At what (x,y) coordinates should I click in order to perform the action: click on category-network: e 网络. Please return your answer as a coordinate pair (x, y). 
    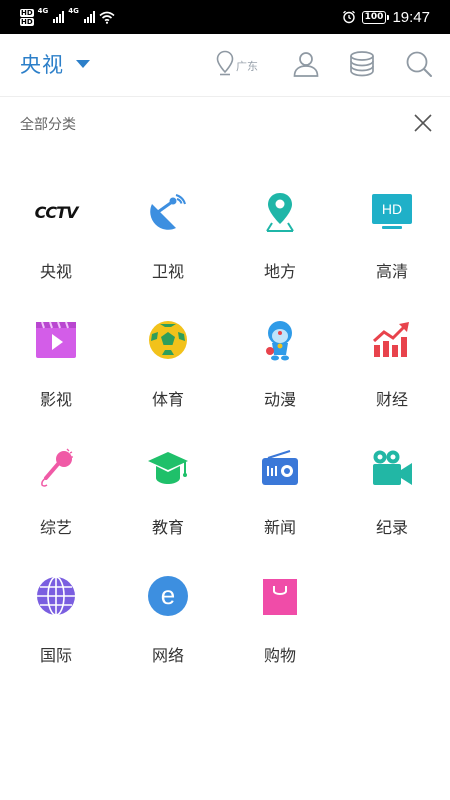
    Looking at the image, I should click on (168, 624).